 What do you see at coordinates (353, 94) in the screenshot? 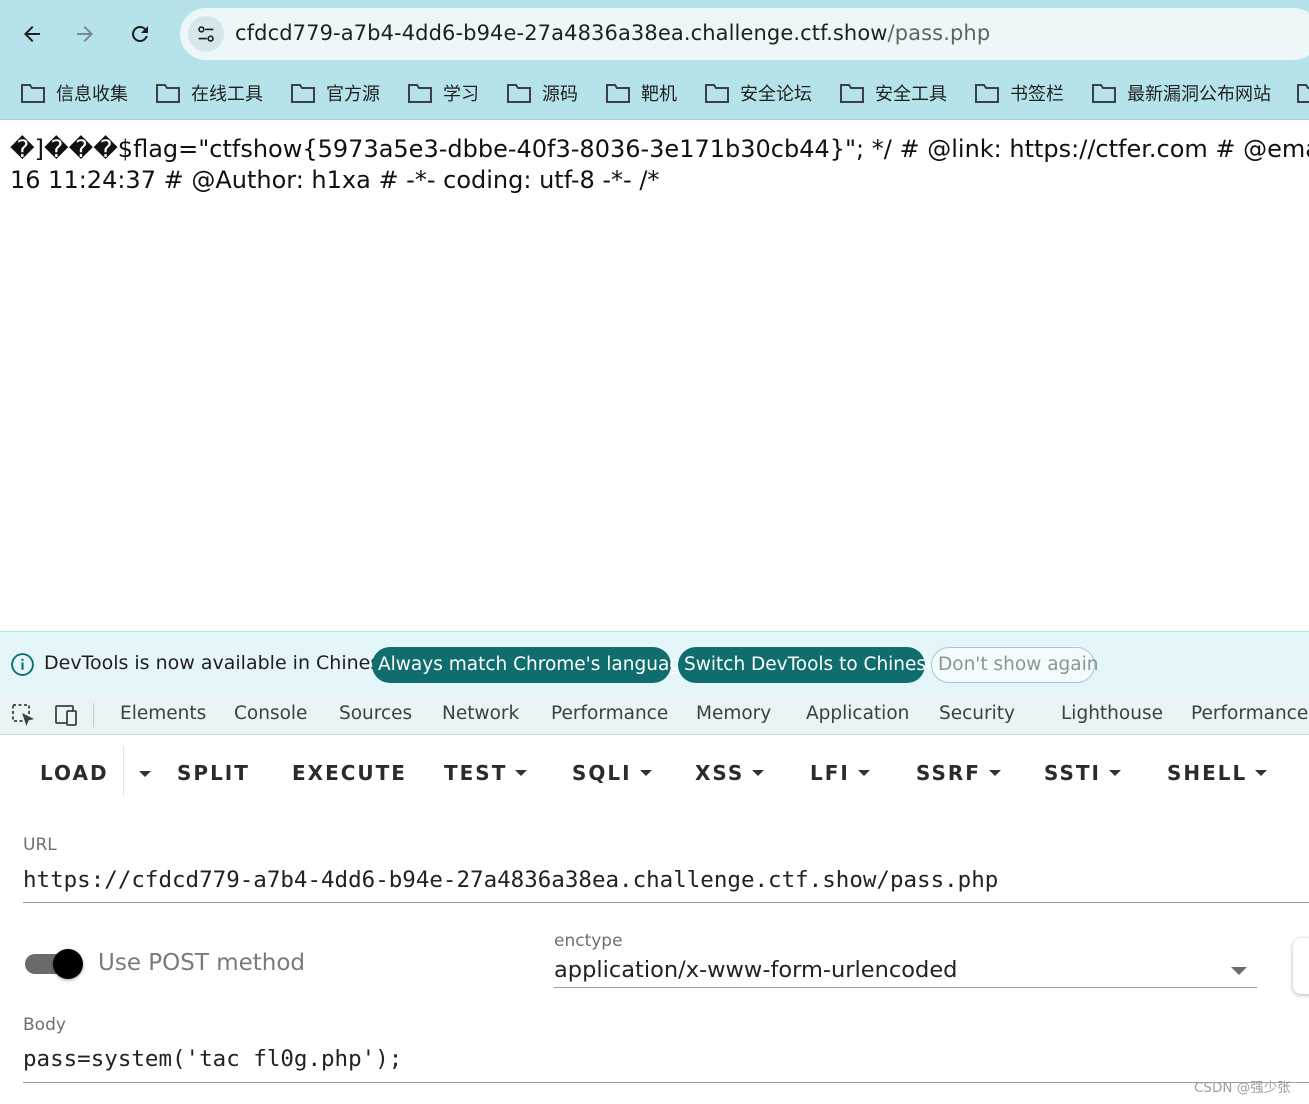
I see `bookmark-label: 官方源` at bounding box center [353, 94].